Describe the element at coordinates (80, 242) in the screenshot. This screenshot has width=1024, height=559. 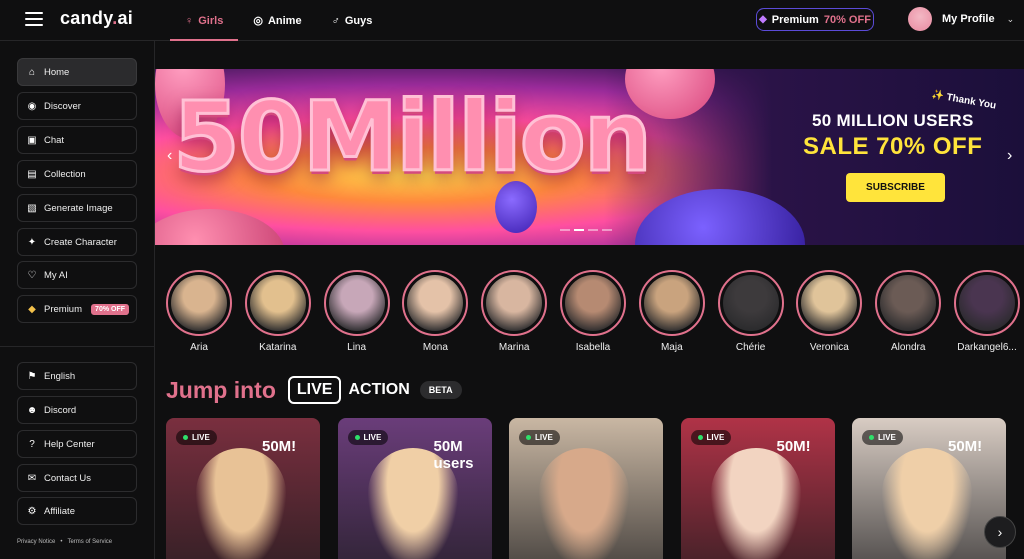
I see `sidebar-item-label: Create Character` at that location.